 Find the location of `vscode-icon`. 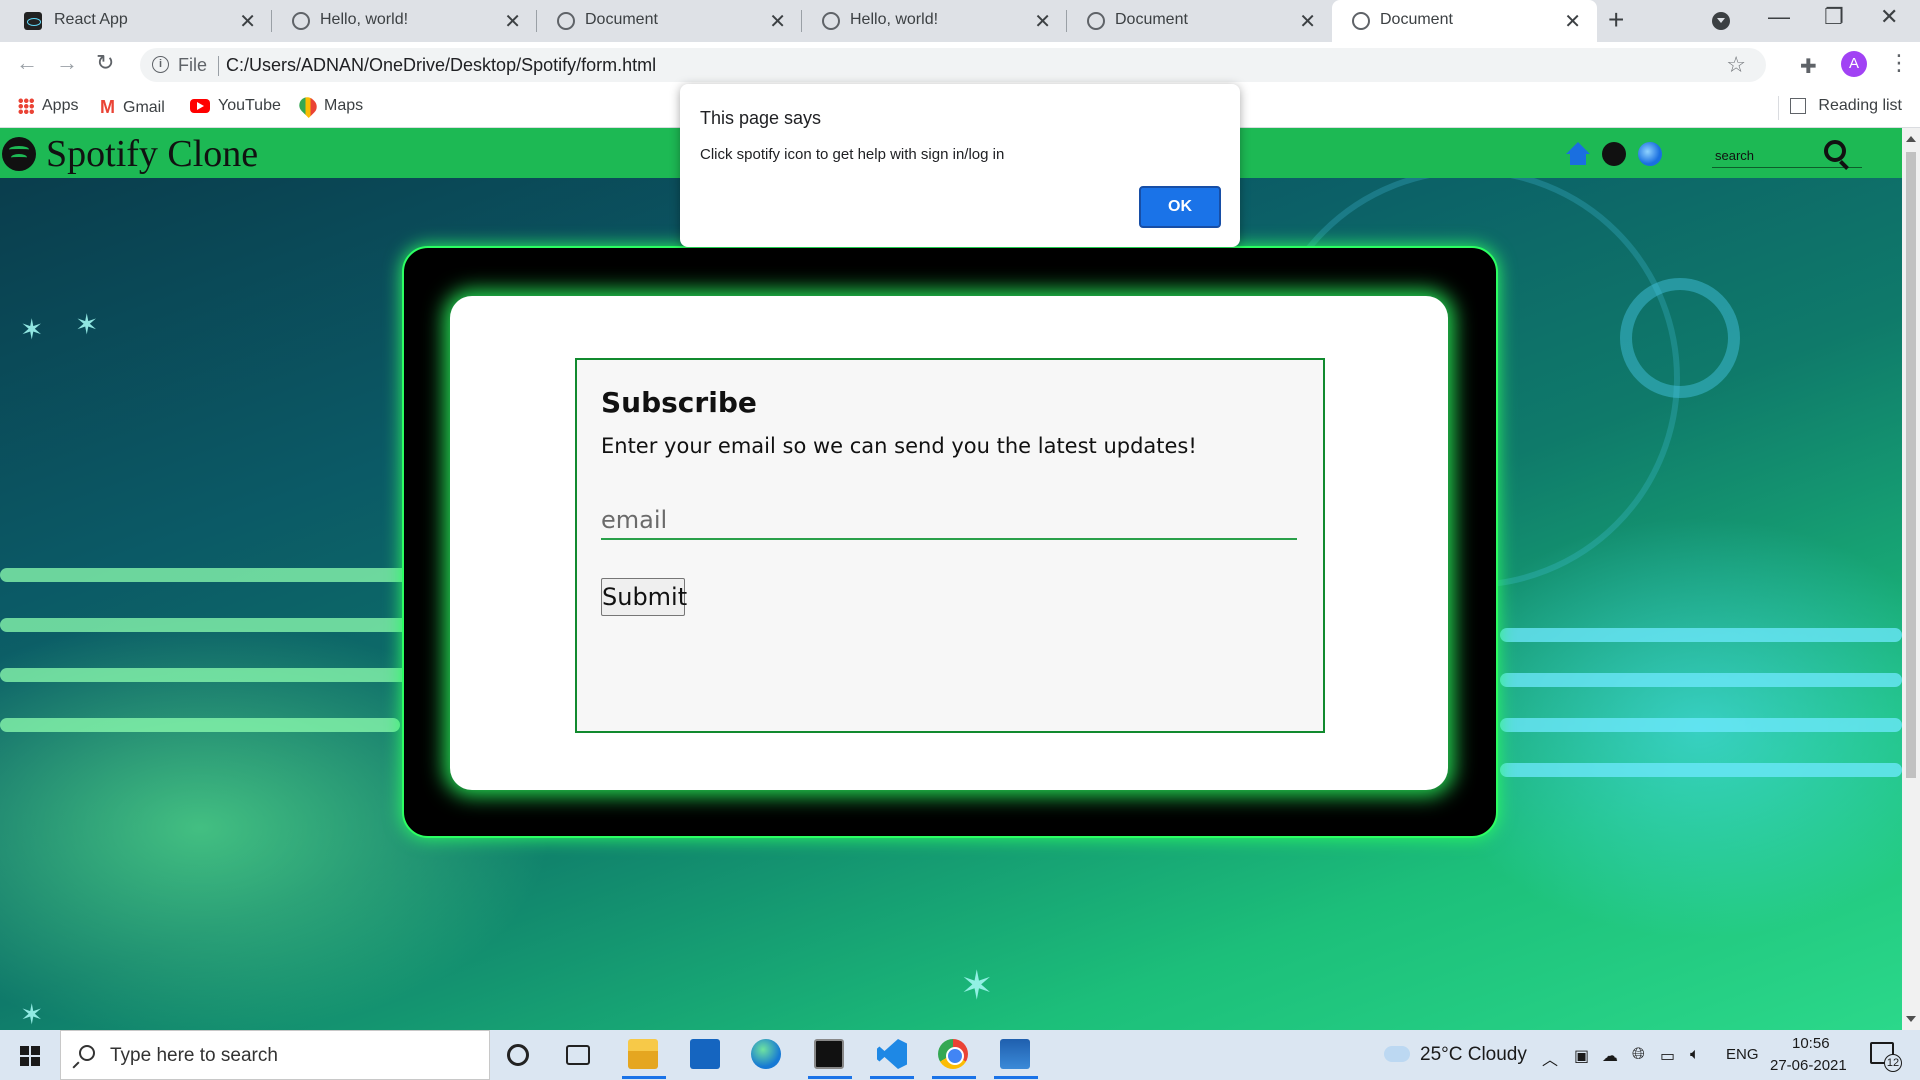

vscode-icon is located at coordinates (892, 1054).